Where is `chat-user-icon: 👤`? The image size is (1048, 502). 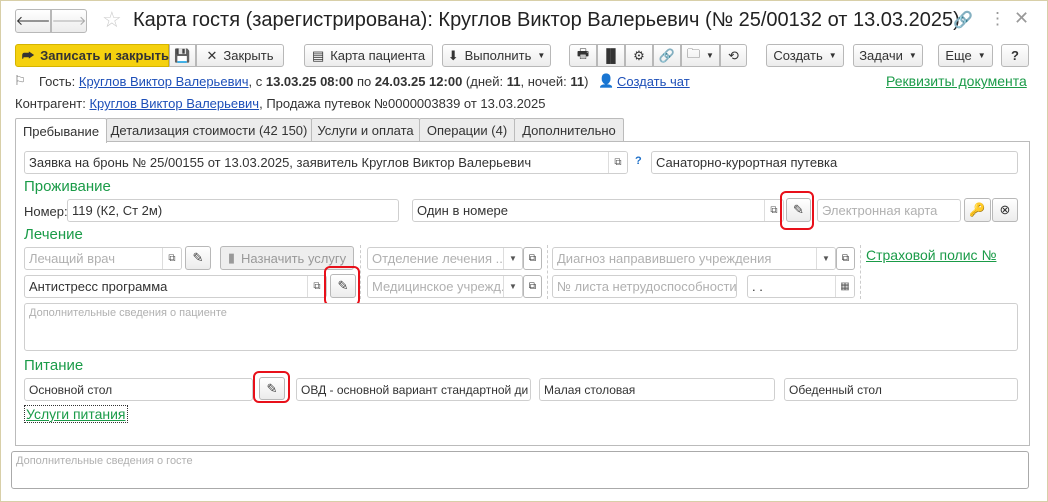 chat-user-icon: 👤 is located at coordinates (606, 80).